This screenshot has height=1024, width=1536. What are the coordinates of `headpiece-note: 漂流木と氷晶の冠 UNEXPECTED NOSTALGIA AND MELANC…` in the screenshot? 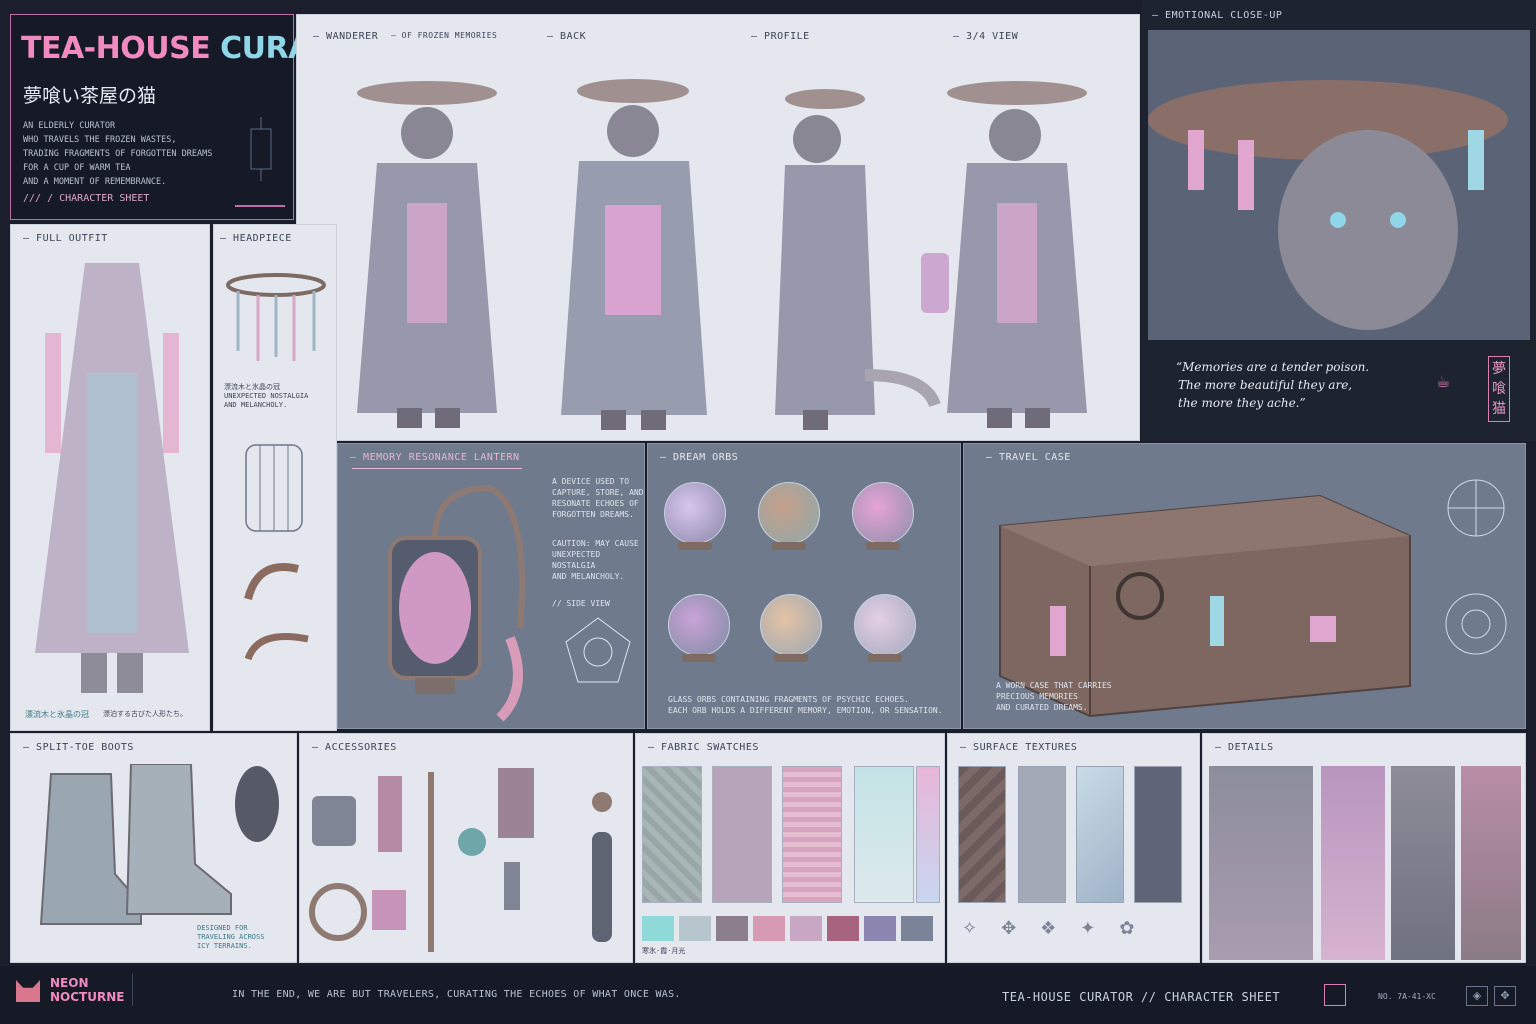 It's located at (266, 396).